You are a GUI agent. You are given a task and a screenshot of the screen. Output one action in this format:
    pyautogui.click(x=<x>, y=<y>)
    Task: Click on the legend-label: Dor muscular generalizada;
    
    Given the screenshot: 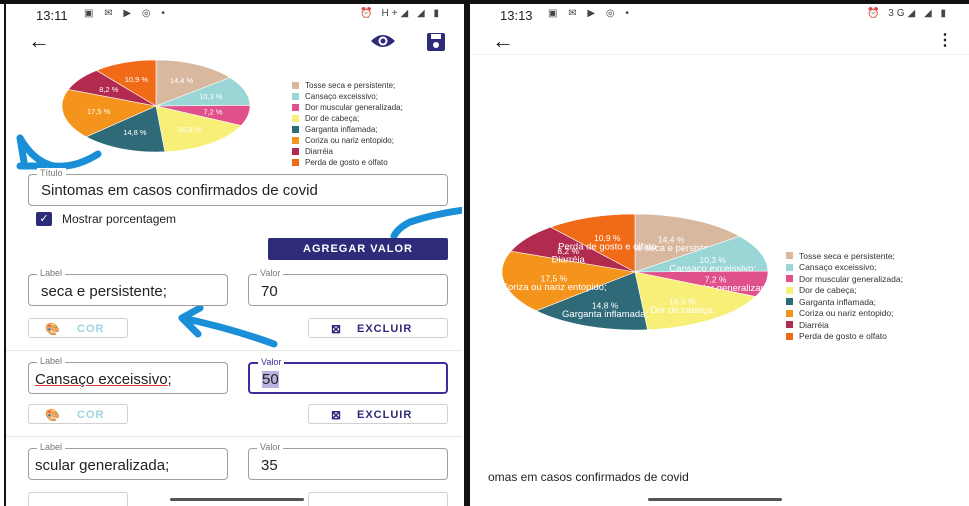 What is the action you would take?
    pyautogui.click(x=851, y=278)
    